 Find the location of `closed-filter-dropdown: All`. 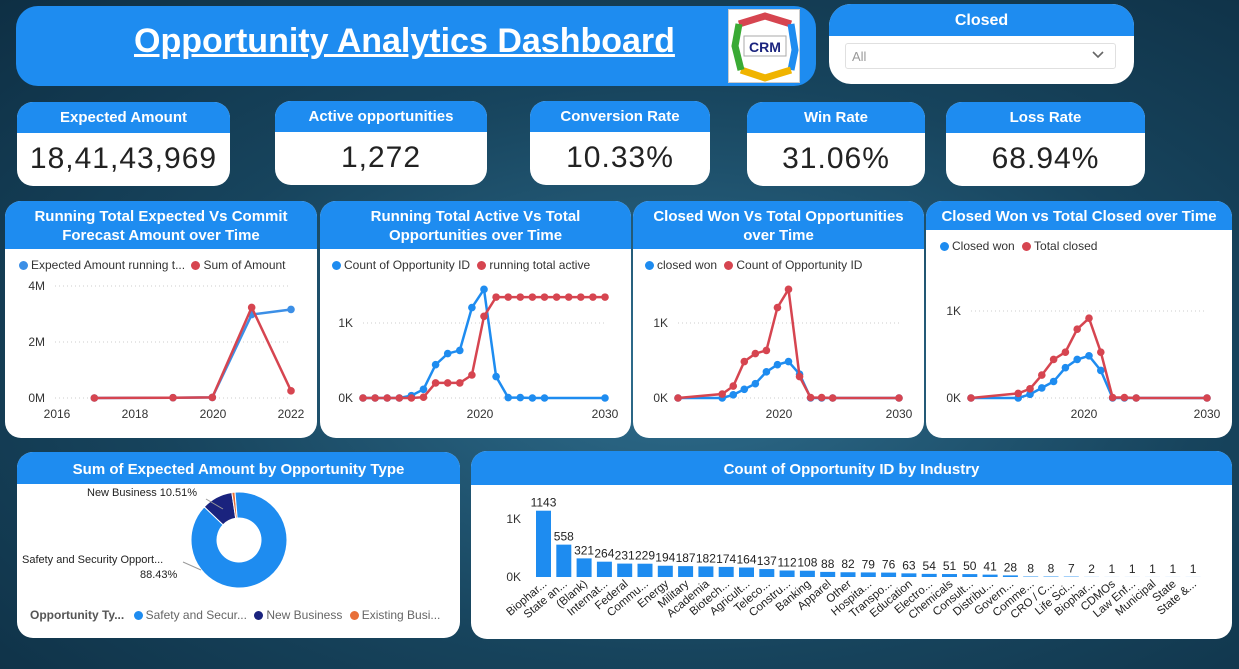

closed-filter-dropdown: All is located at coordinates (980, 56).